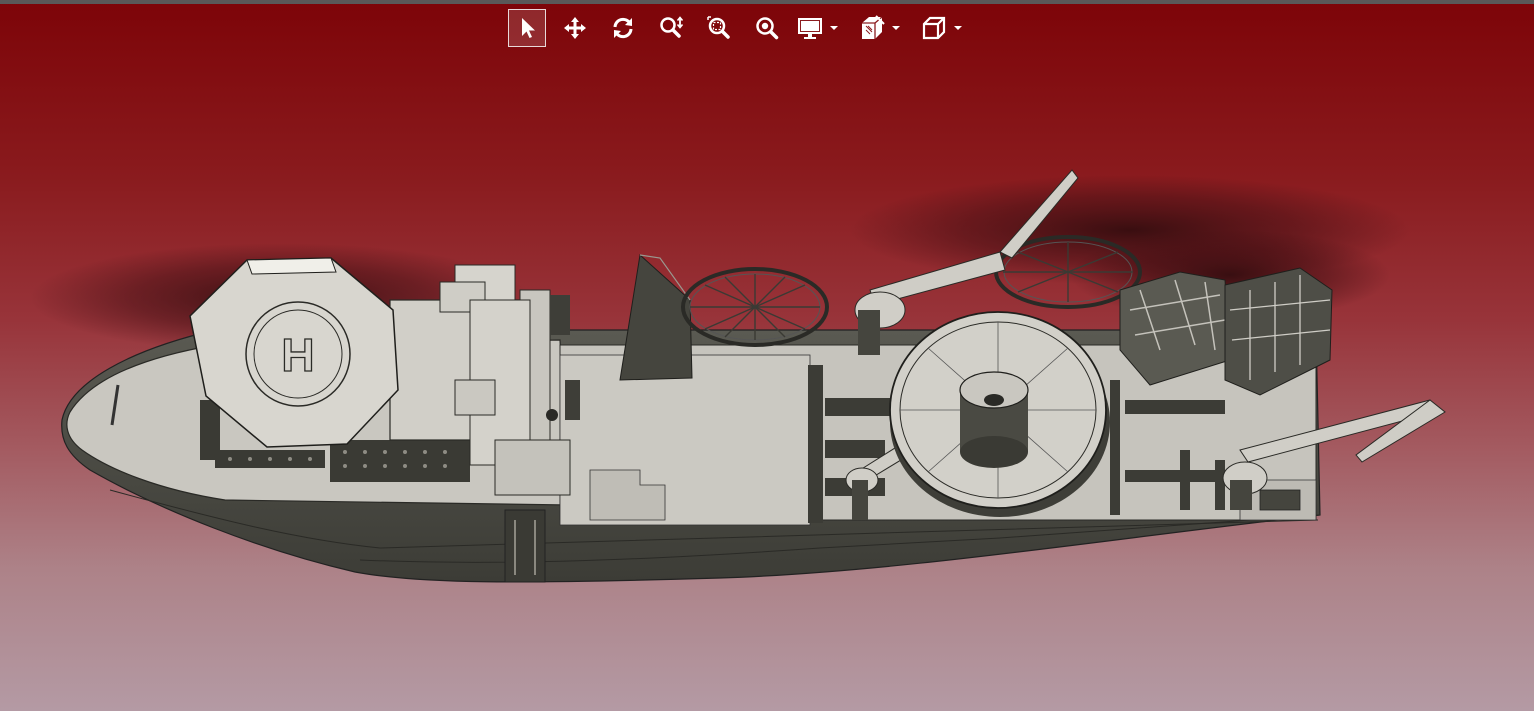  I want to click on select-tool-button, so click(527, 28).